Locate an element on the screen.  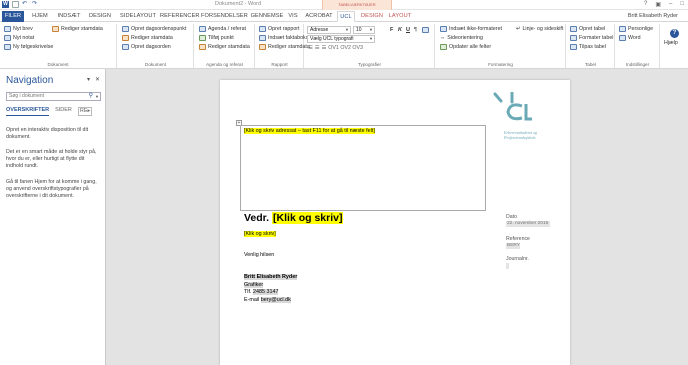
greeting: Venlig hilsen is located at coordinates (259, 255).